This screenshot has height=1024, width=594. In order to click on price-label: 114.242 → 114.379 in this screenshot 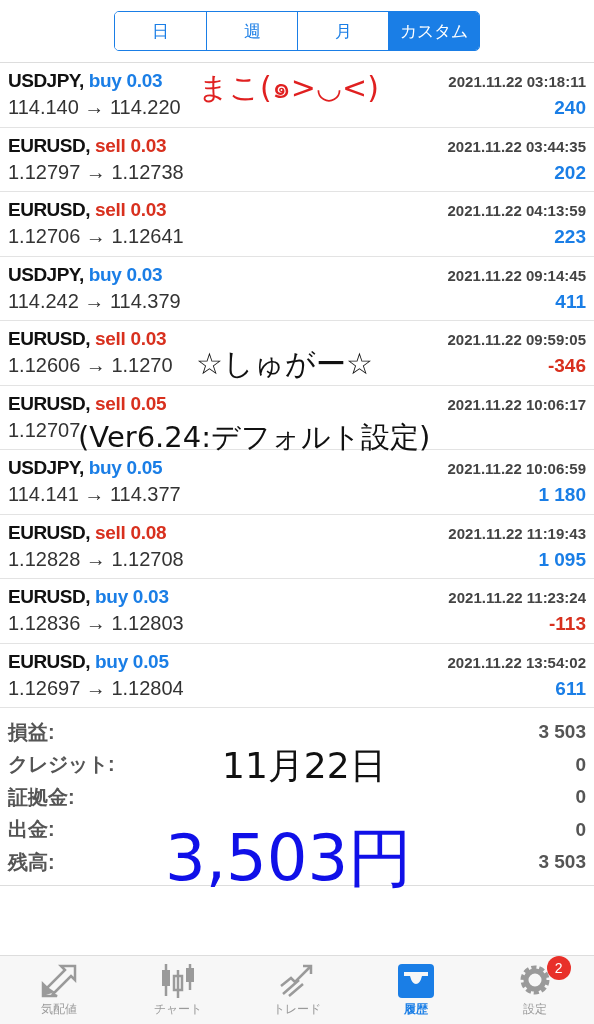, I will do `click(94, 301)`.